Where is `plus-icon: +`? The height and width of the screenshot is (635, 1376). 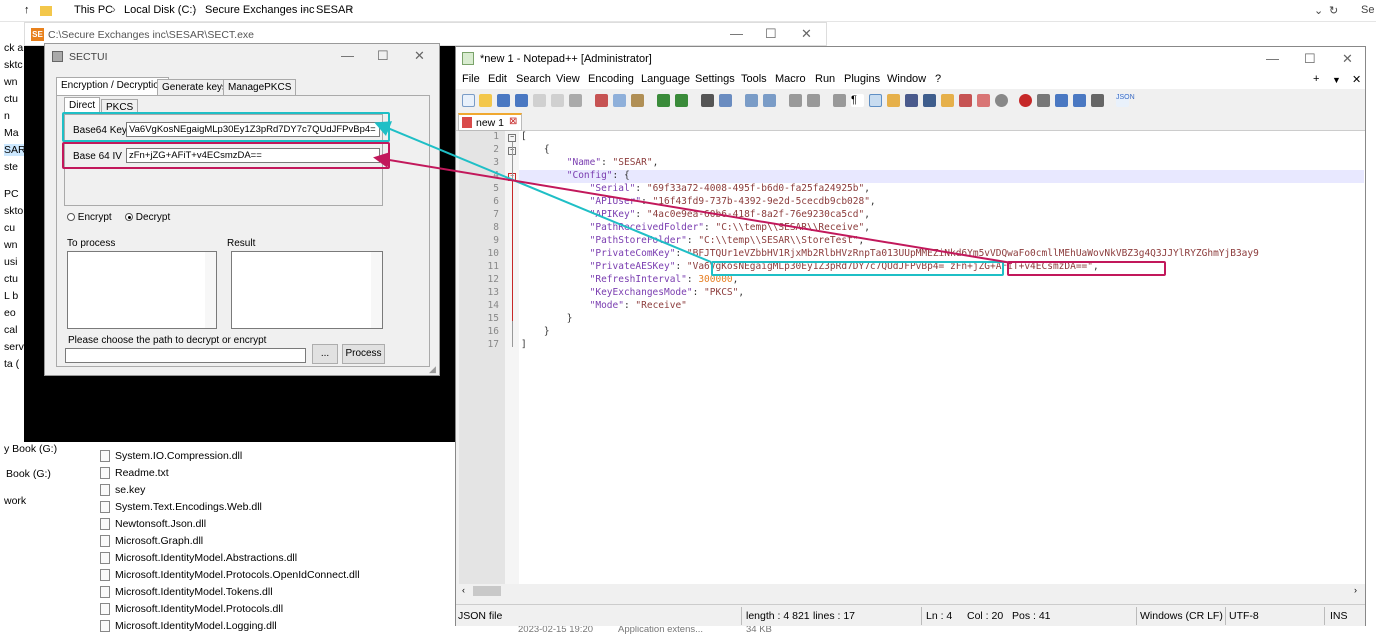
plus-icon: + is located at coordinates (1316, 79).